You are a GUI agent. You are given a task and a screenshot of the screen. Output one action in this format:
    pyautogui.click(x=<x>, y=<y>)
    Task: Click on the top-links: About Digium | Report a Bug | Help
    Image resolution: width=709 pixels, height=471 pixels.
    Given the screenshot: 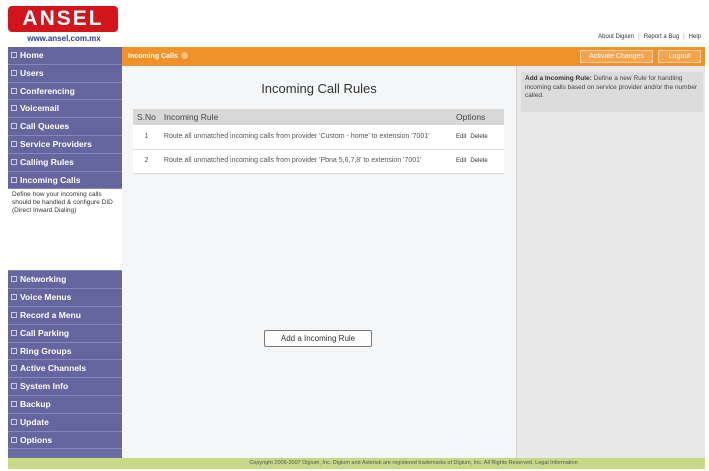 What is the action you would take?
    pyautogui.click(x=649, y=37)
    